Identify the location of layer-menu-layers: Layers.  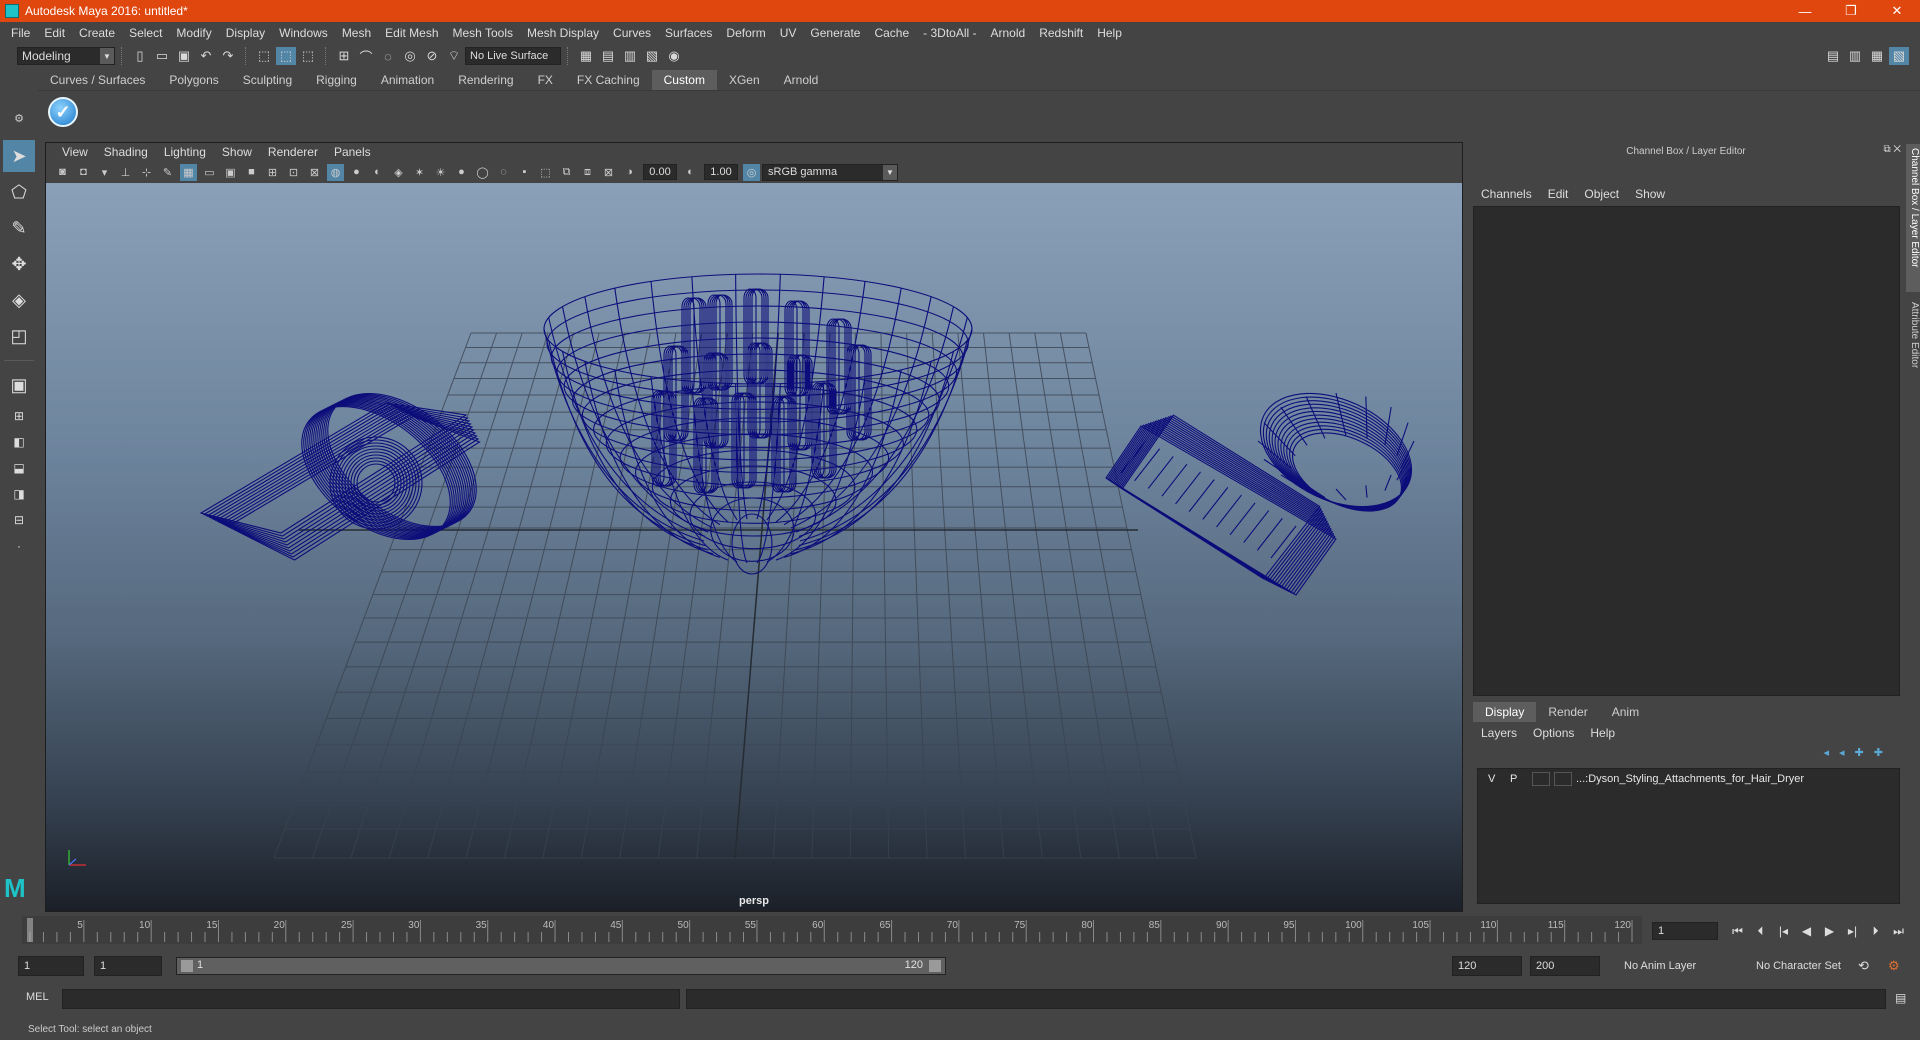
(1499, 733).